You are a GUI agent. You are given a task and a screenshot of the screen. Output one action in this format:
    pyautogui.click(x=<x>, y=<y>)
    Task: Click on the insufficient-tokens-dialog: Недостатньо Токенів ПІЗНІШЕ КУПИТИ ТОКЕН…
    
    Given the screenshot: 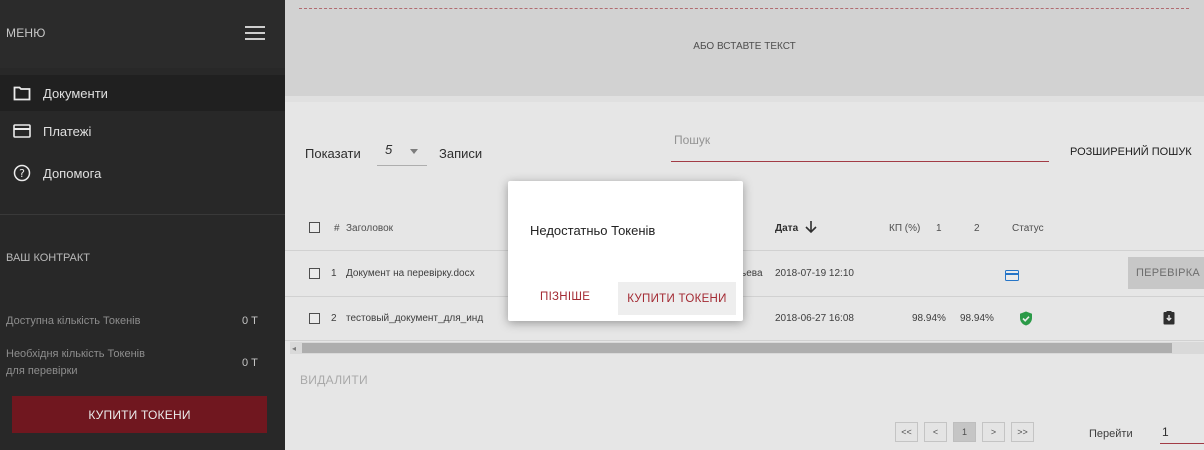 What is the action you would take?
    pyautogui.click(x=625, y=251)
    